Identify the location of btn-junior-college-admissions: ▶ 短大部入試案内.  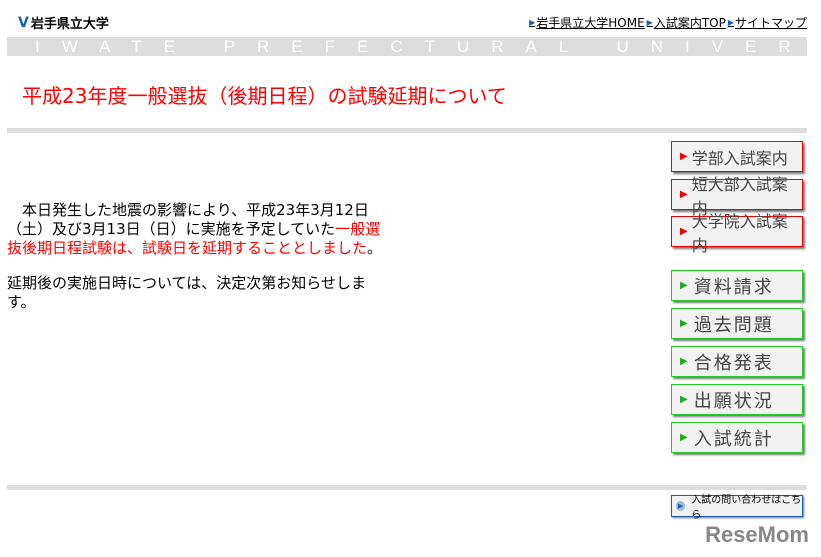
(737, 196).